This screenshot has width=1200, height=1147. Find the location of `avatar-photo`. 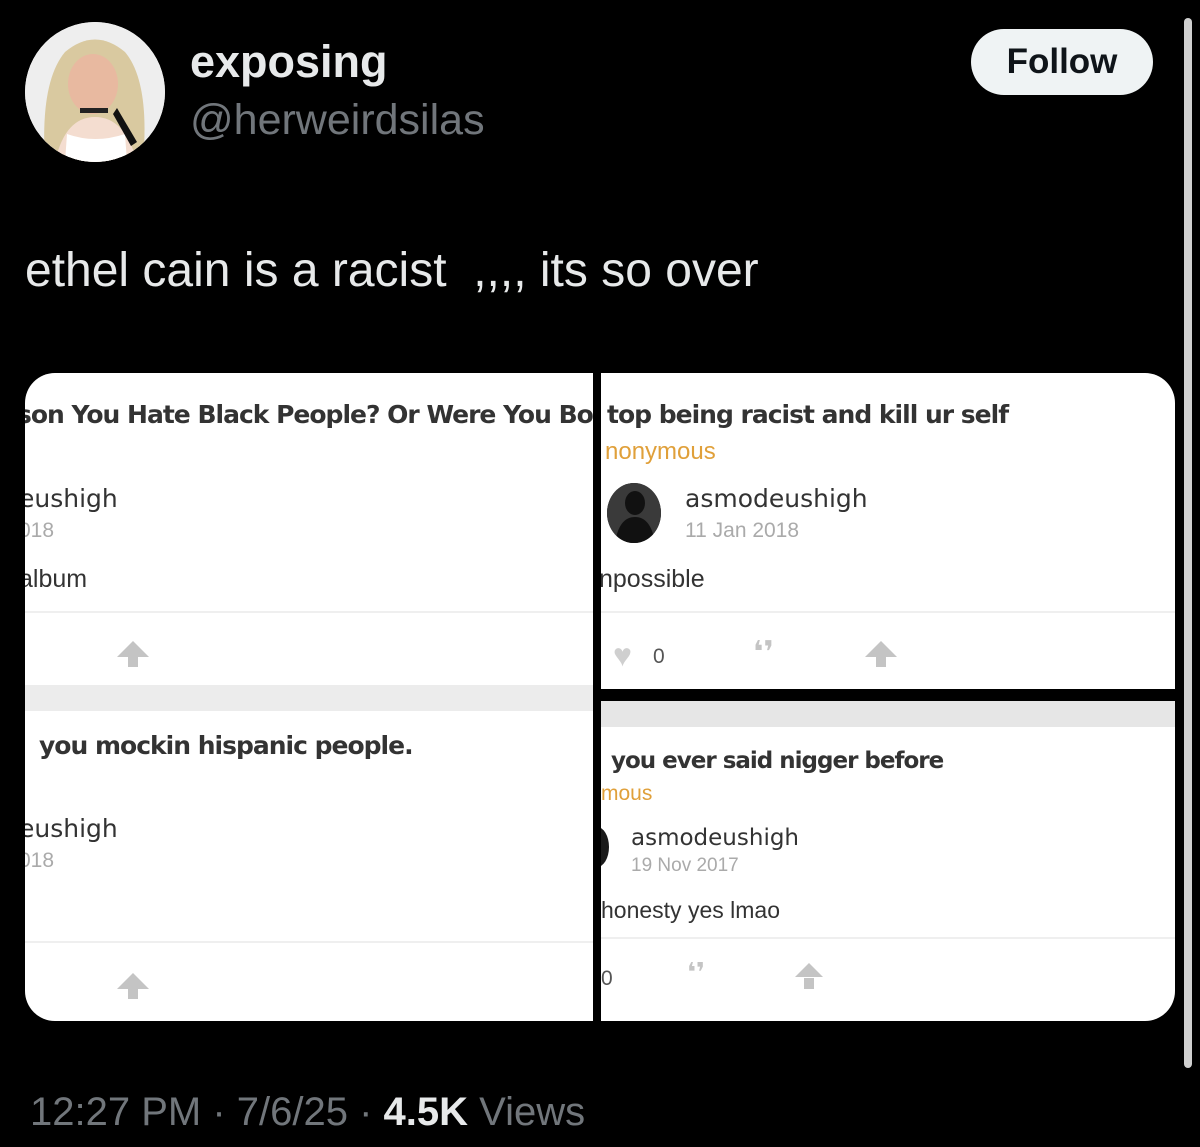

avatar-photo is located at coordinates (95, 92).